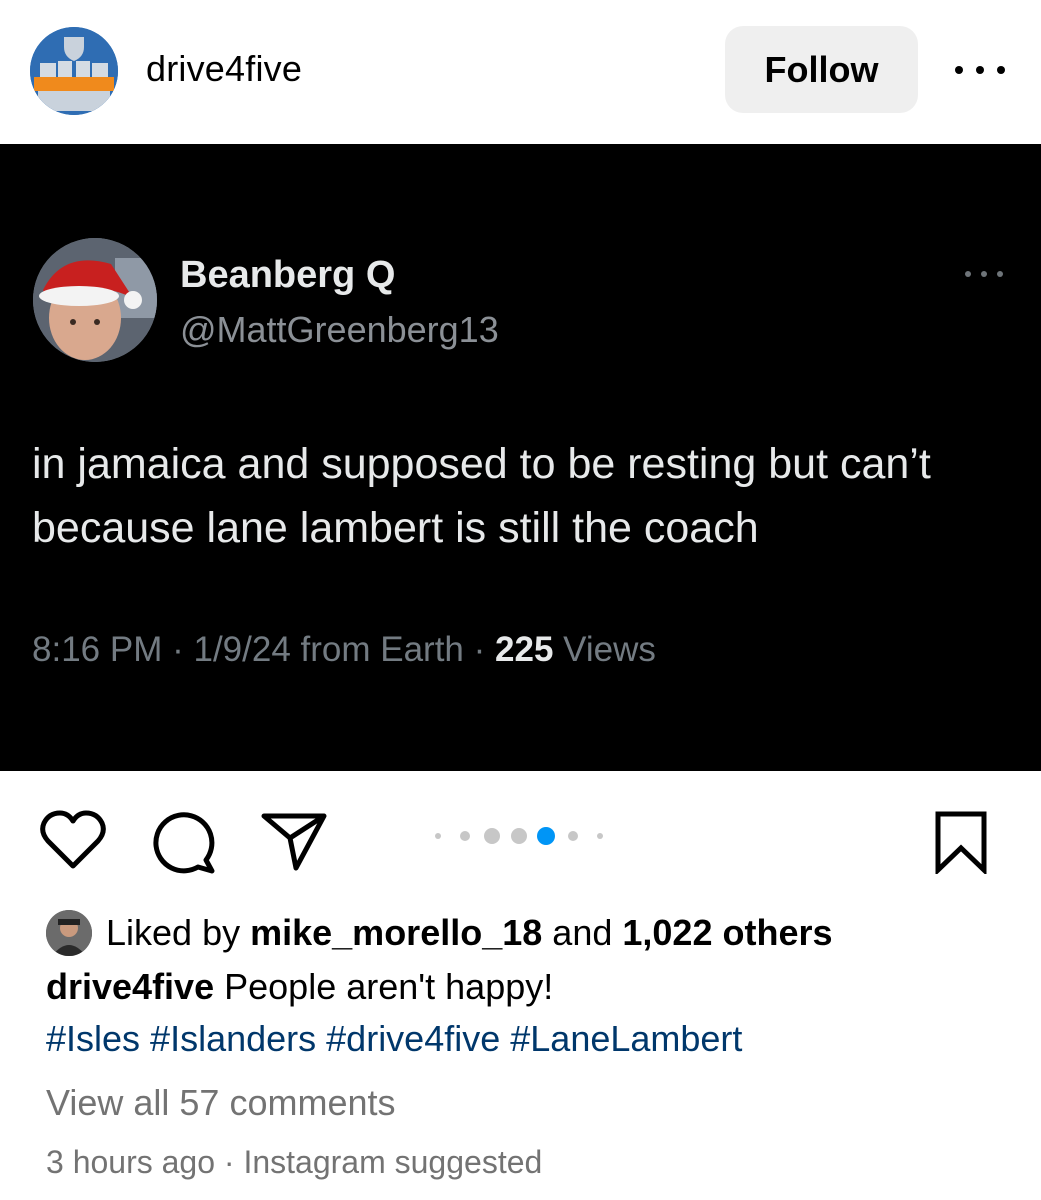 This screenshot has height=1200, width=1041. What do you see at coordinates (221, 1103) in the screenshot?
I see `view-all-comments-link: View all 57 comments` at bounding box center [221, 1103].